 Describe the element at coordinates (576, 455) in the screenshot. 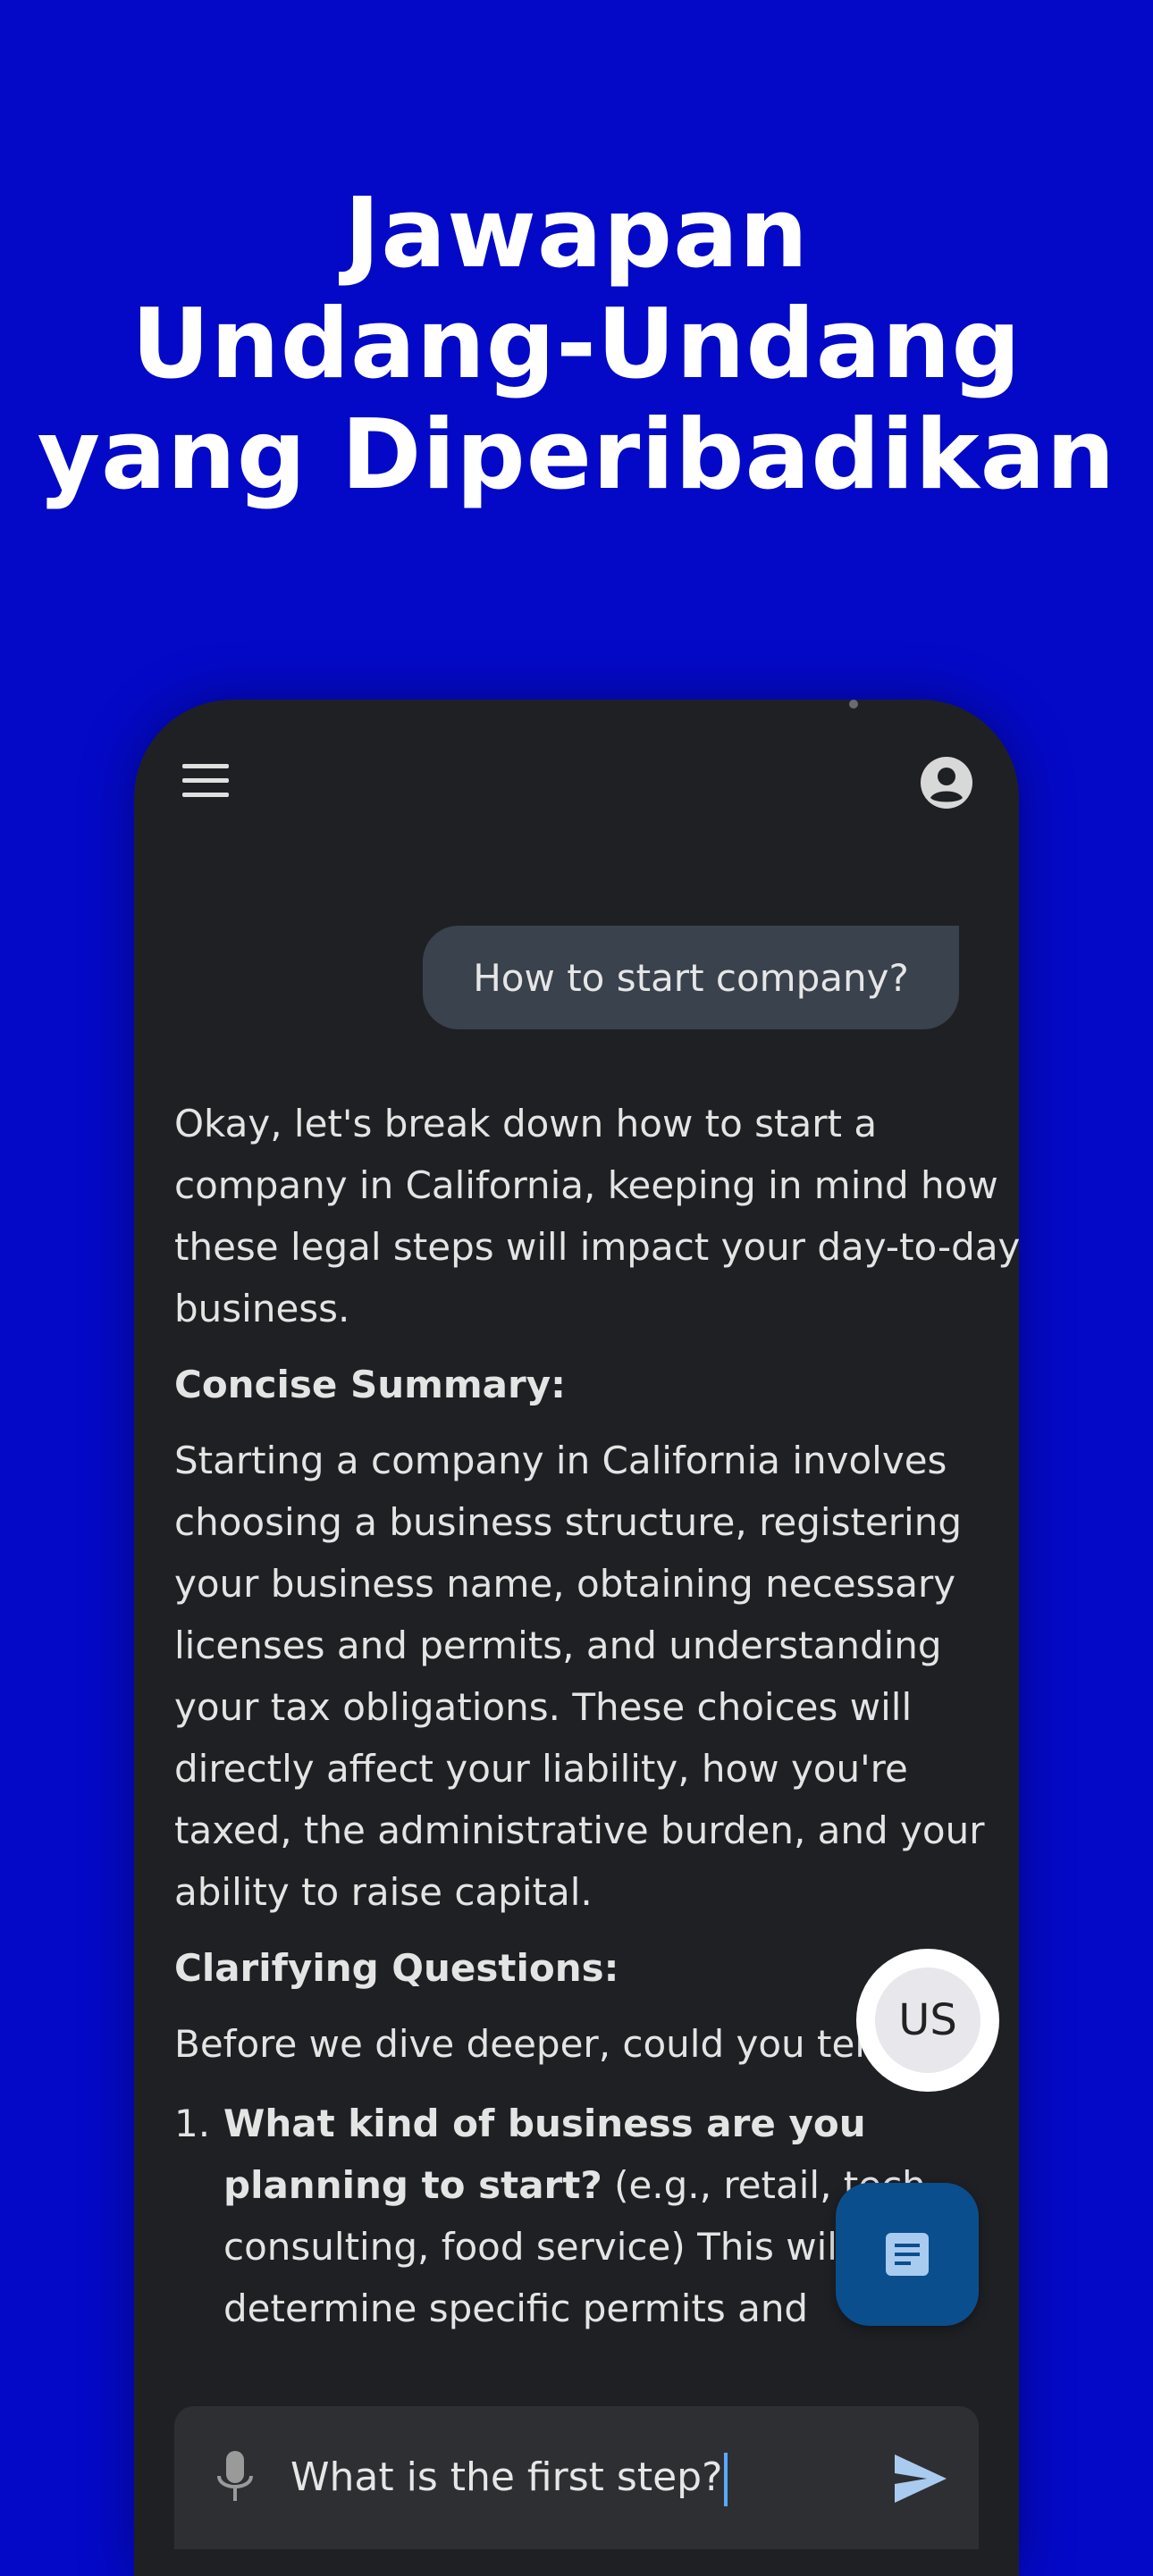

I see `promo-title-line-3: yang Diperibadikan` at that location.